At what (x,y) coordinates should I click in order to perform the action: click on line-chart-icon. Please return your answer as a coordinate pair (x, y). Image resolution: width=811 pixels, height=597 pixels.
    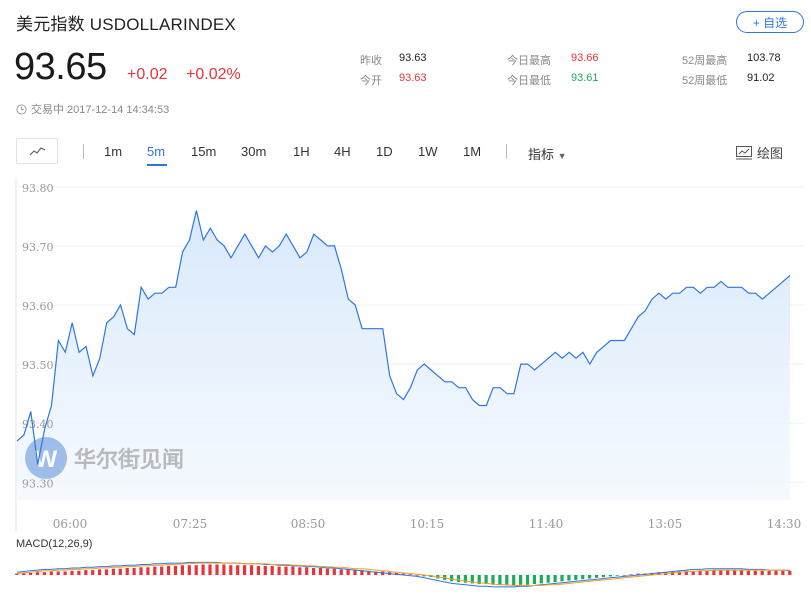
    Looking at the image, I should click on (37, 151).